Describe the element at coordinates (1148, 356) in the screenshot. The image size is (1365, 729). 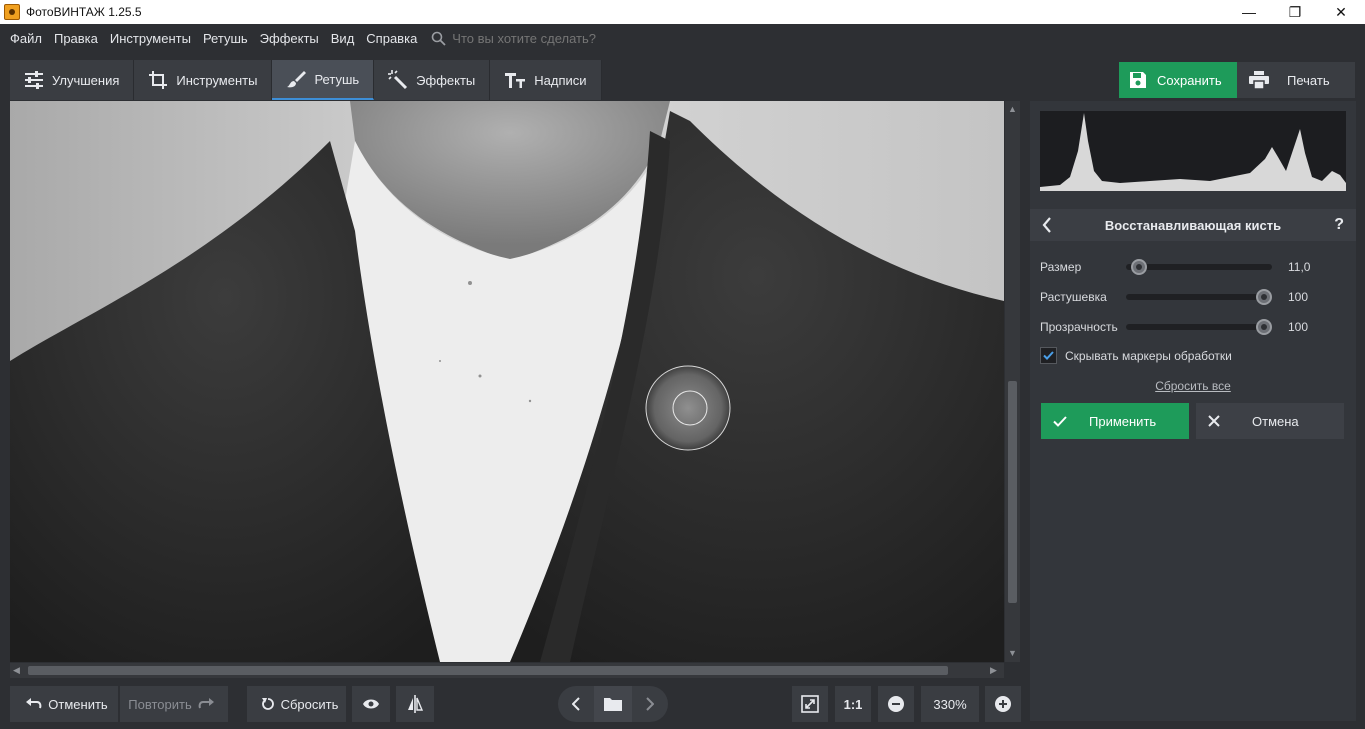
I see `hide-markers-label: Скрывать маркеры обработки` at that location.